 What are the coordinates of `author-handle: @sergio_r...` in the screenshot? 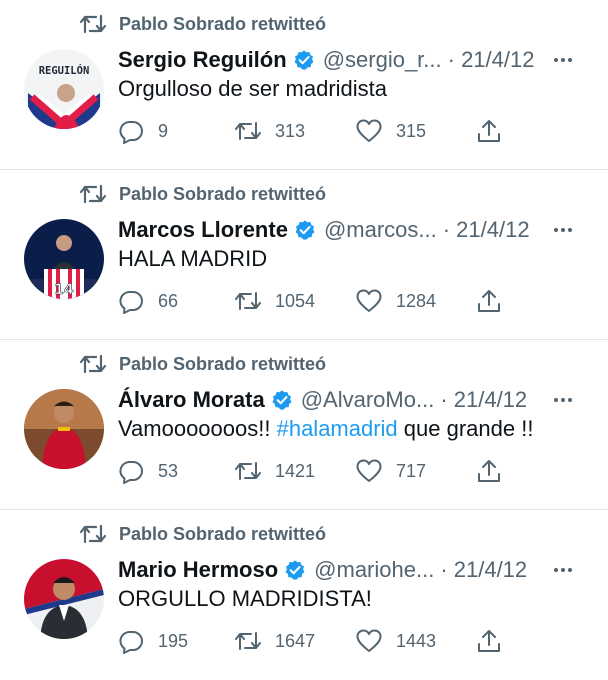 It's located at (382, 60).